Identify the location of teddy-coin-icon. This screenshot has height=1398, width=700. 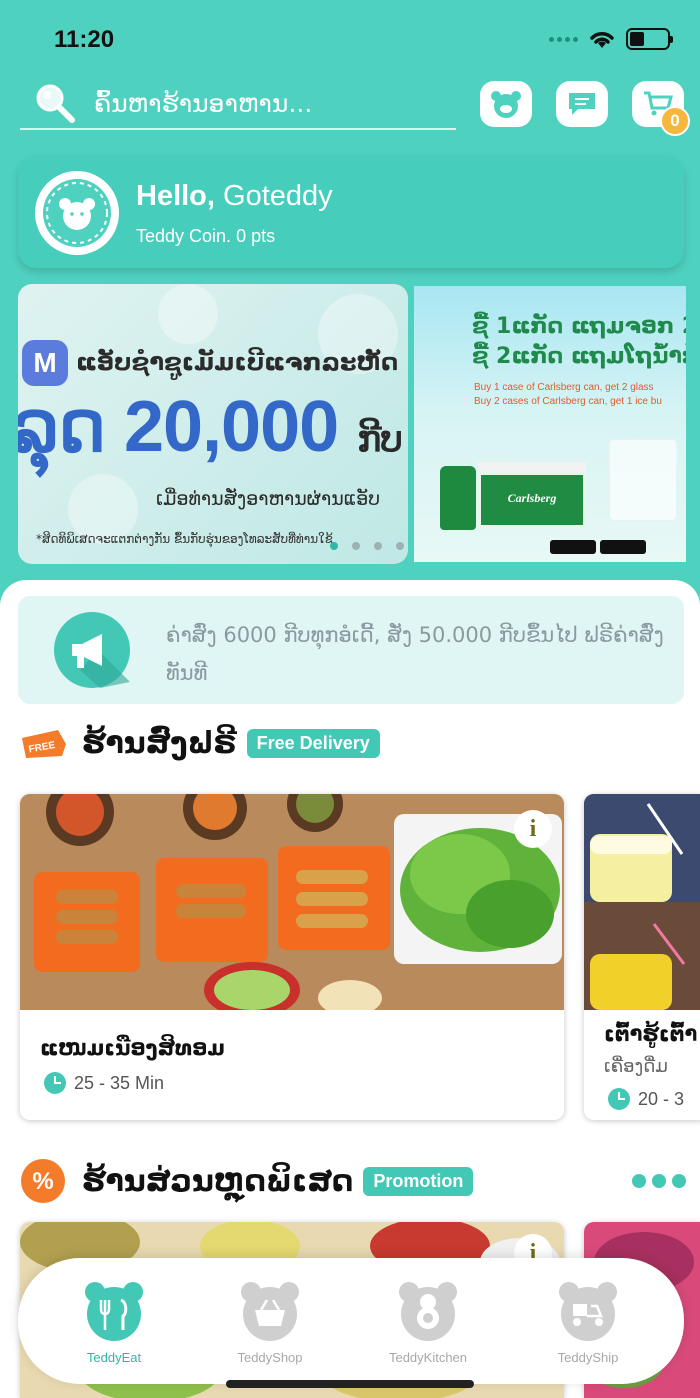
(77, 213).